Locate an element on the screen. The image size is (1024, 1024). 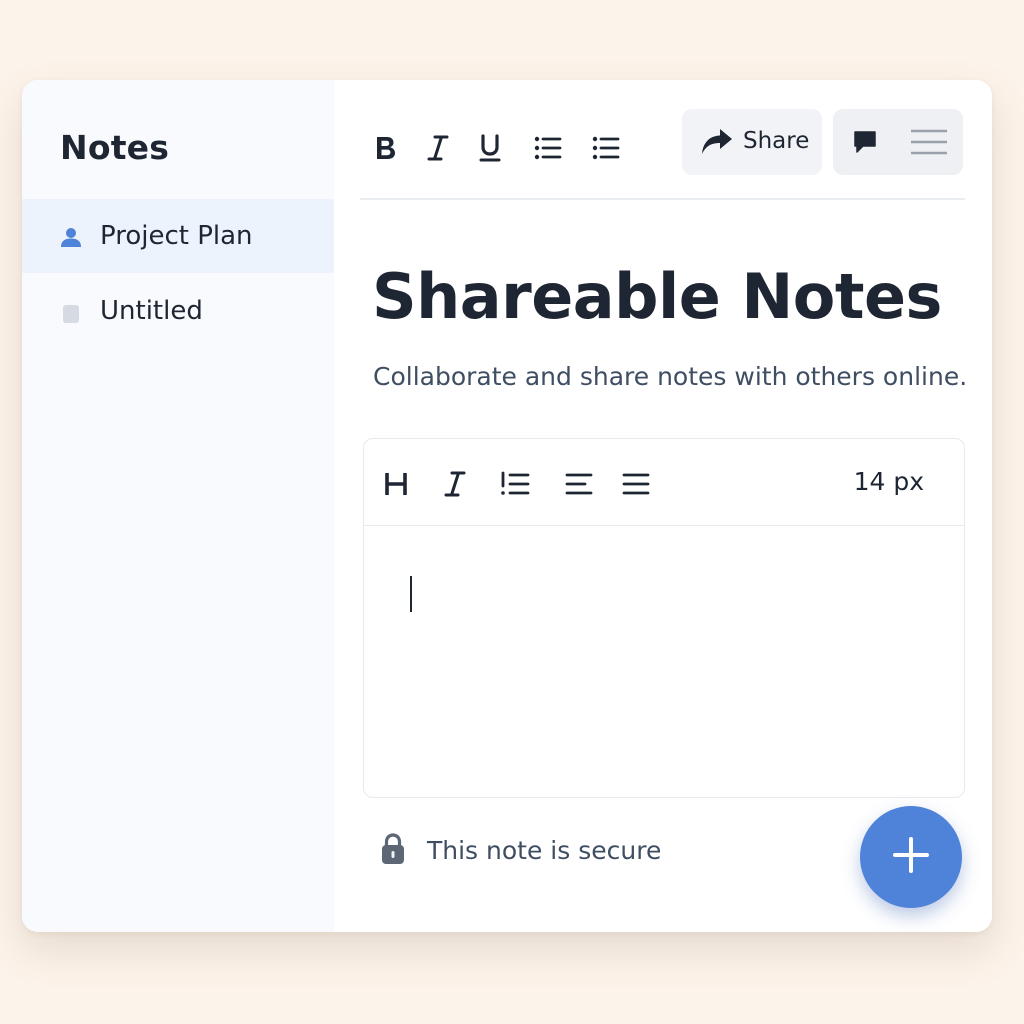
underline-icon is located at coordinates (490, 148).